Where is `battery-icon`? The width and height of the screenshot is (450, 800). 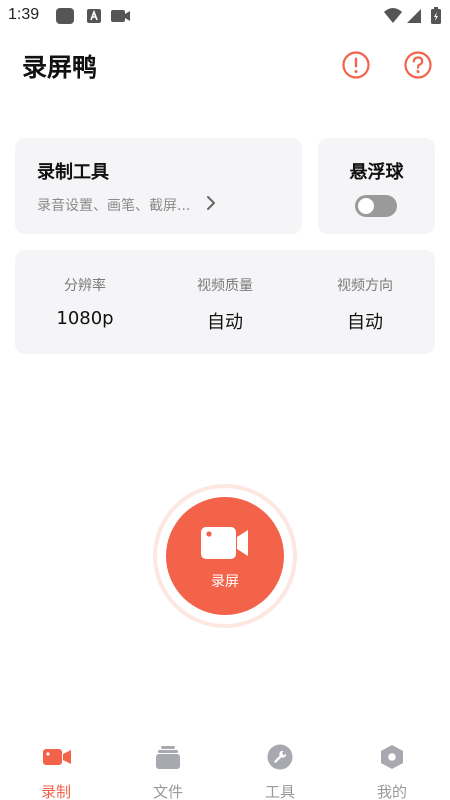
battery-icon is located at coordinates (436, 18).